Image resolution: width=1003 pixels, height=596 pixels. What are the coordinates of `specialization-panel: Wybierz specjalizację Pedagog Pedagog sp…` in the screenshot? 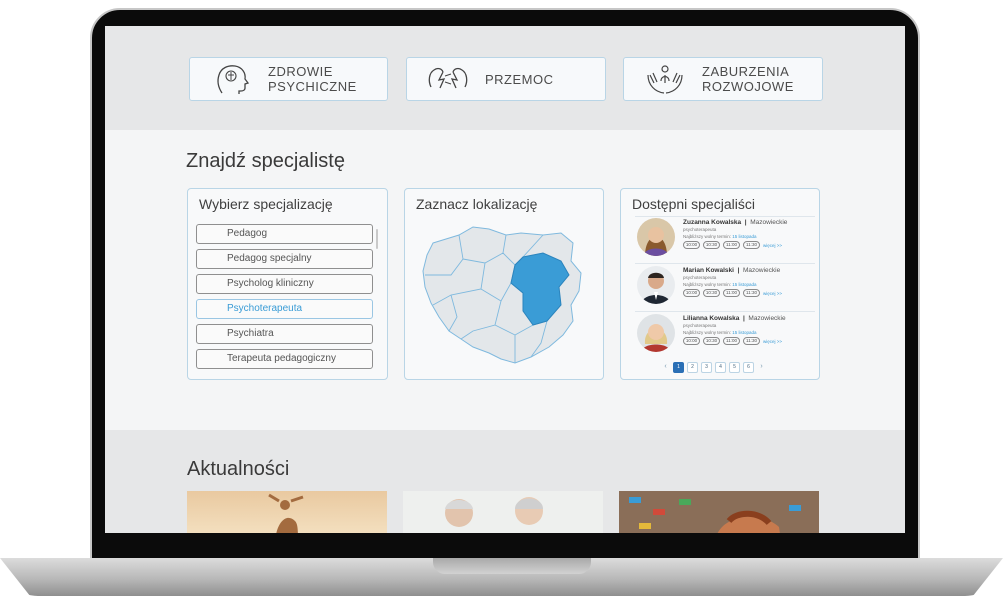 It's located at (287, 284).